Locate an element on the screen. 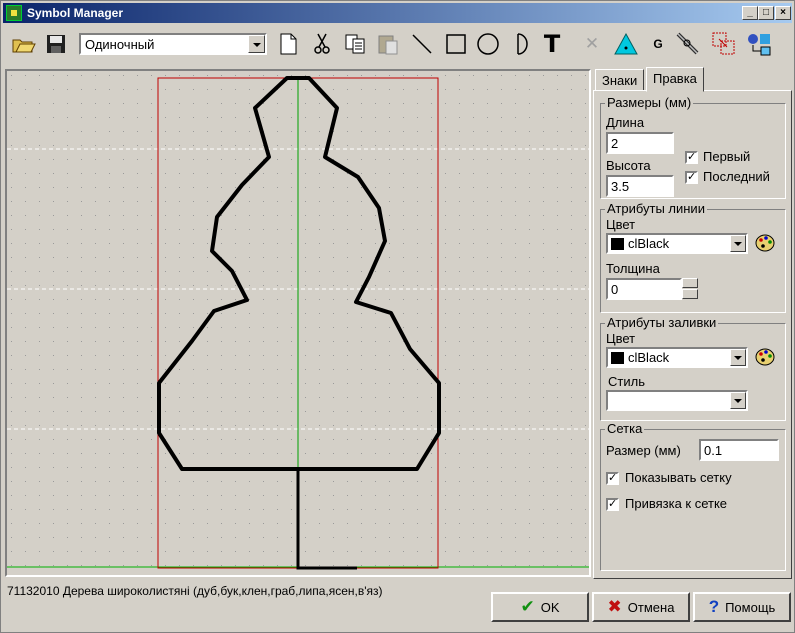 The width and height of the screenshot is (795, 633). length-label: Длина is located at coordinates (625, 122).